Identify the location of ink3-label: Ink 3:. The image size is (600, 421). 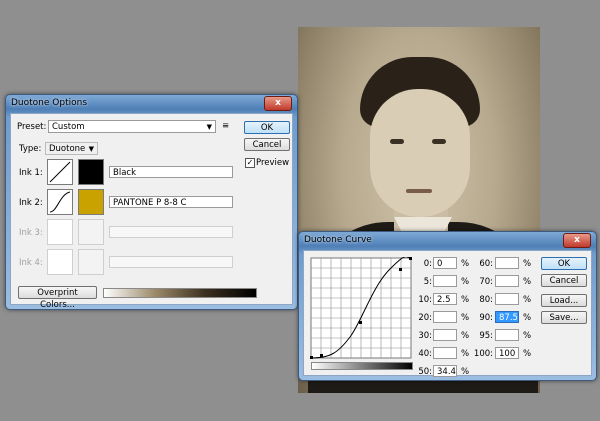
(31, 233).